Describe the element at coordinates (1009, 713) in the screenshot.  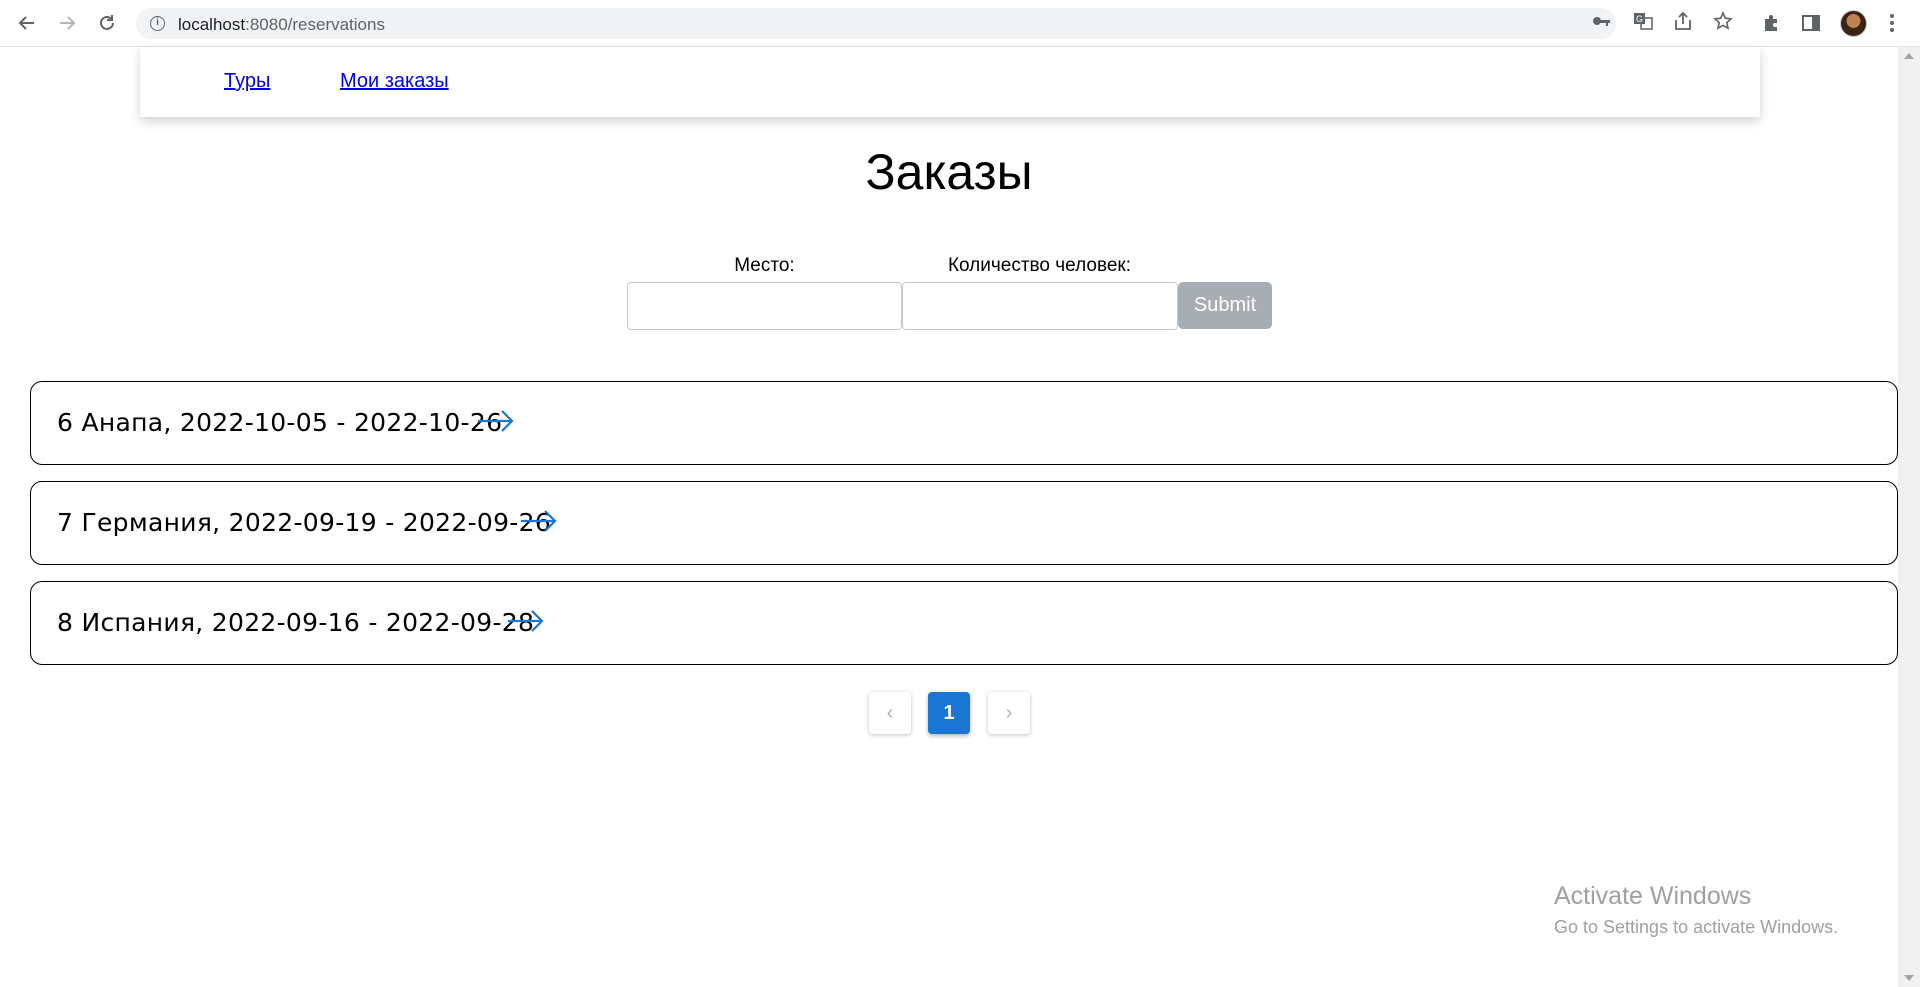
I see `pagination-next-button: ›` at that location.